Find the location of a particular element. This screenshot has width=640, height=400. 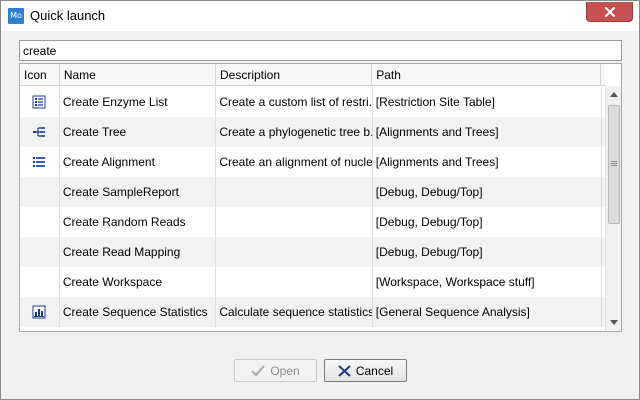

column-header-filler is located at coordinates (603, 75).